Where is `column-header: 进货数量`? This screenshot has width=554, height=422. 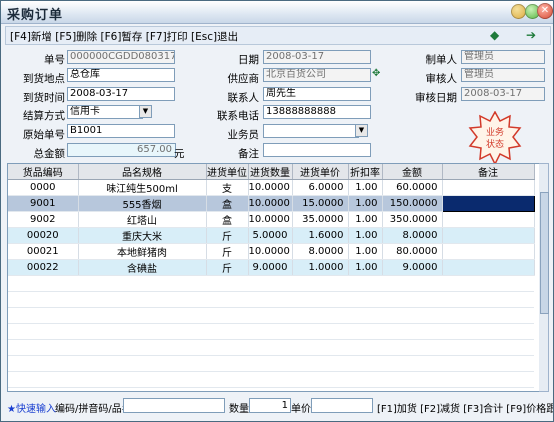
column-header: 进货数量 is located at coordinates (270, 172).